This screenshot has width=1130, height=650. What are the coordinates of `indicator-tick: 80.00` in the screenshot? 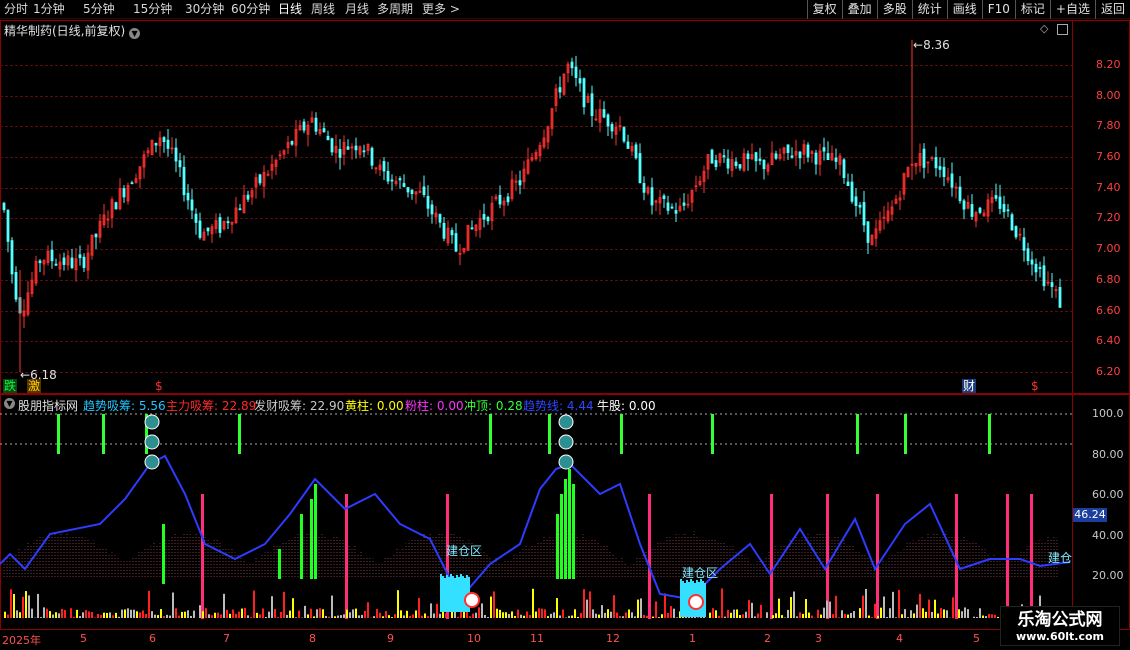 It's located at (1108, 454).